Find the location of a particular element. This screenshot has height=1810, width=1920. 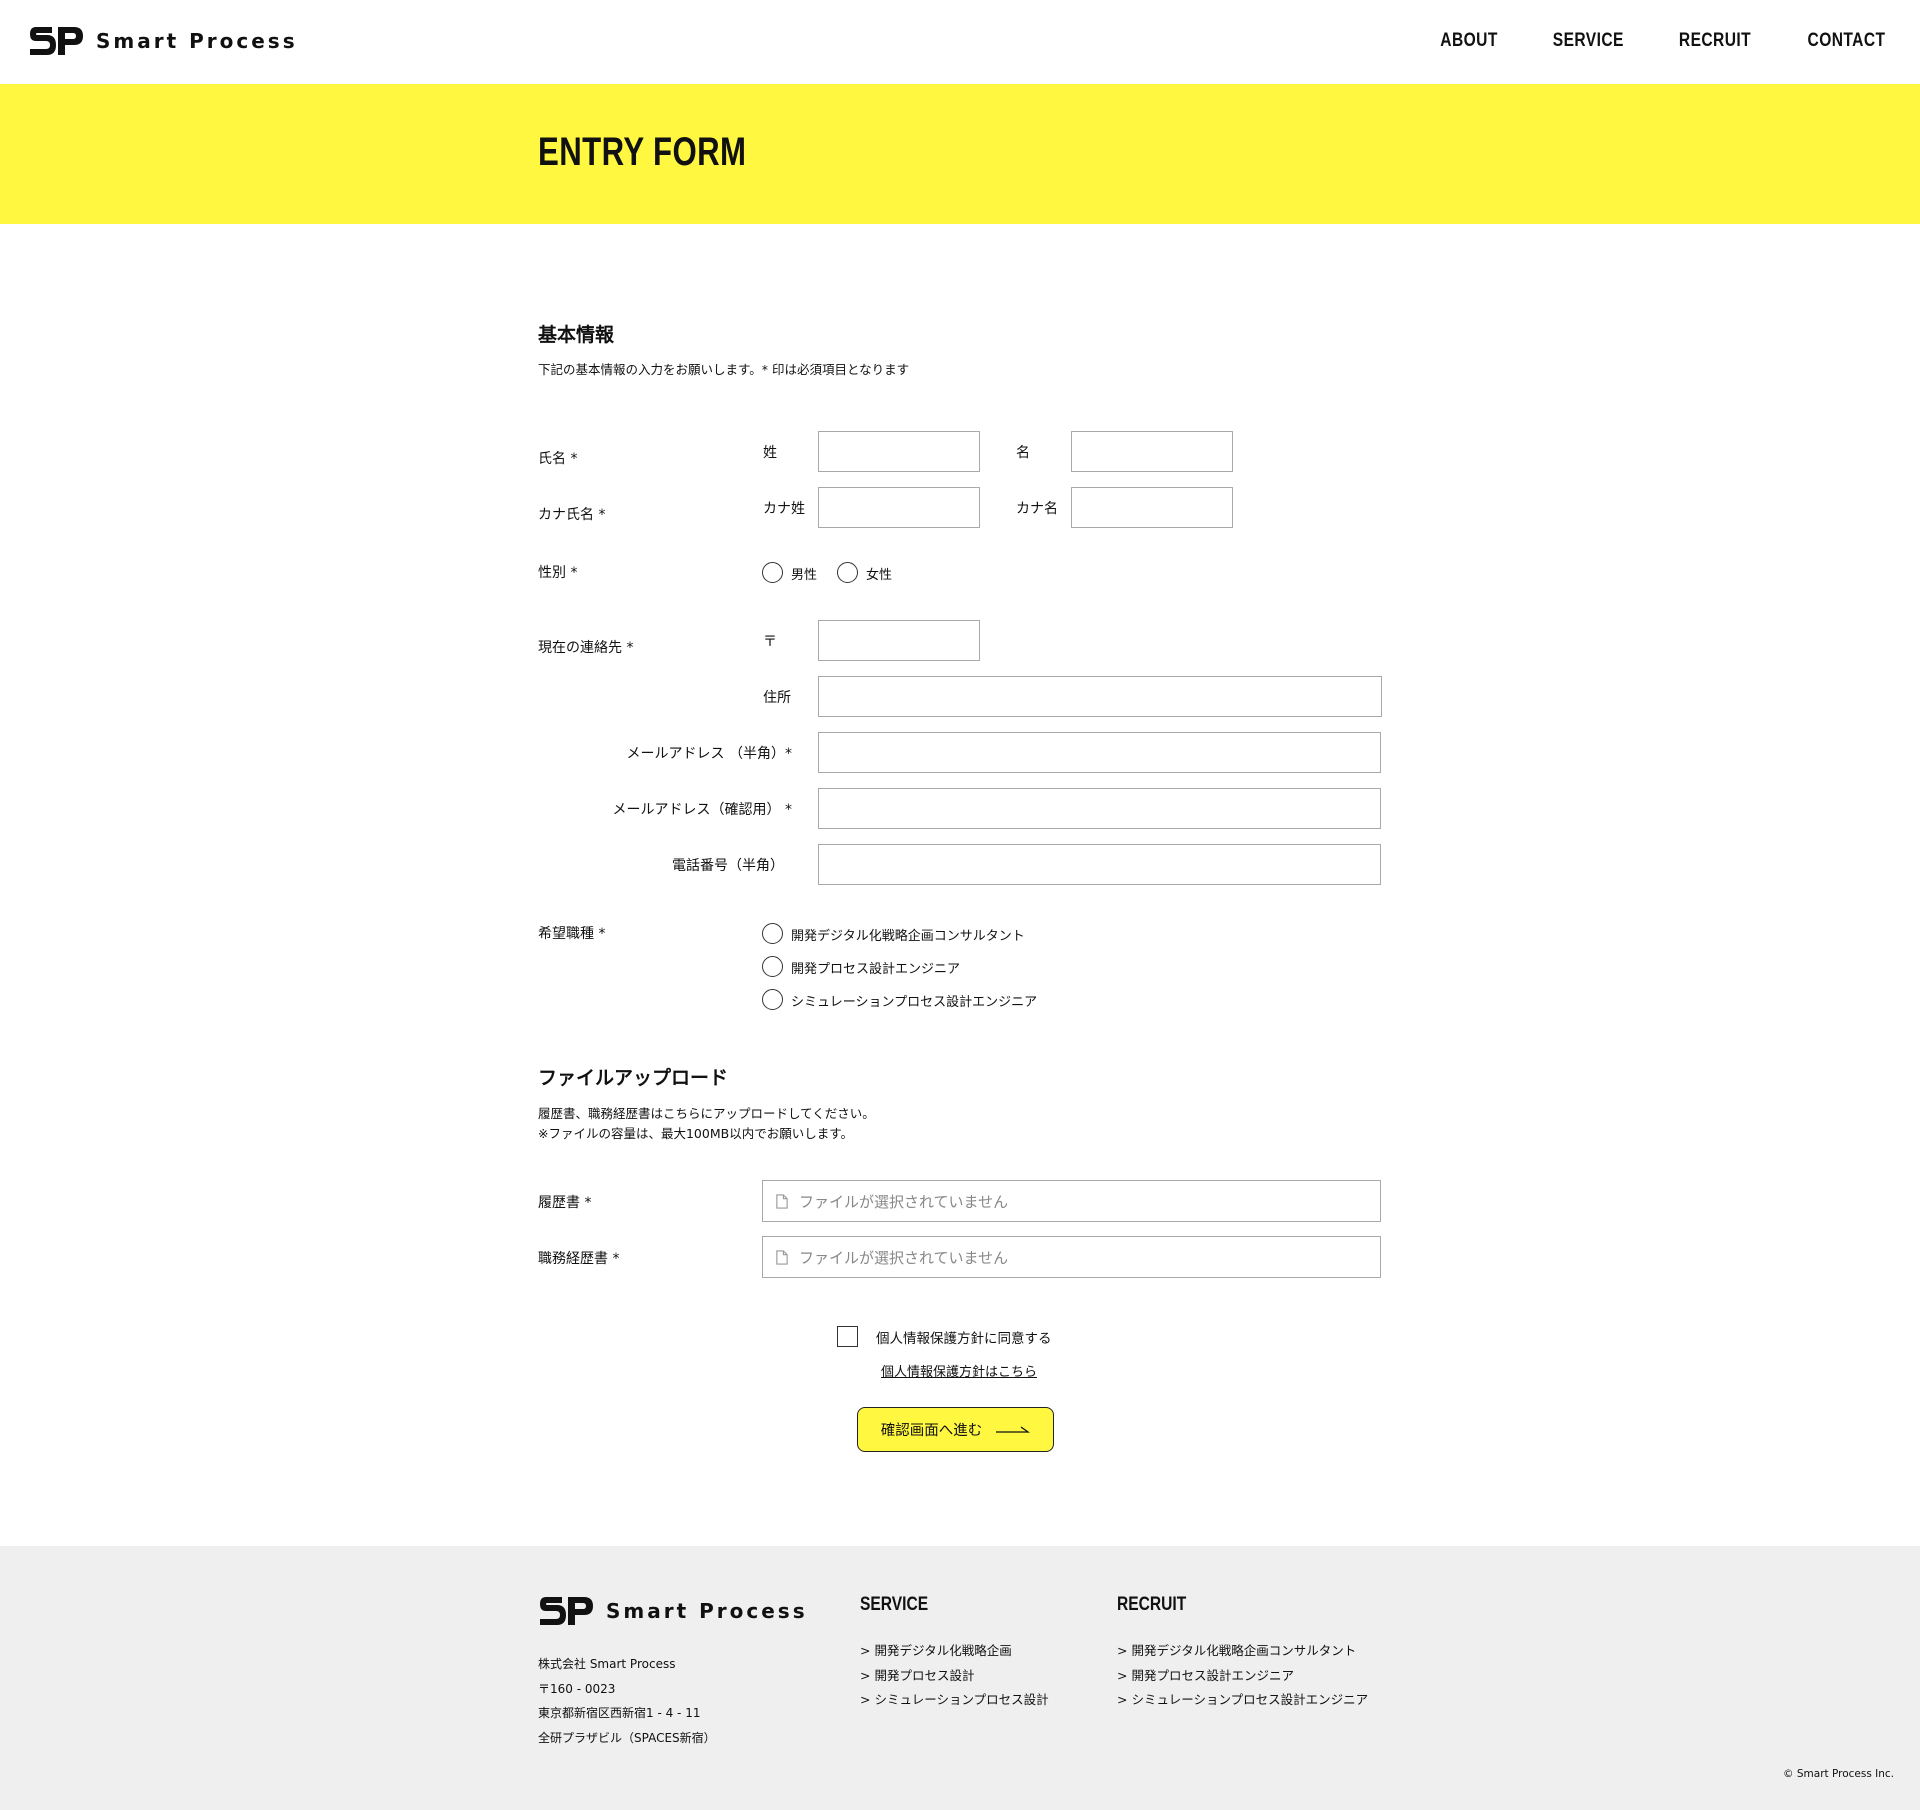

confirm-button: 確認画面へ進む is located at coordinates (955, 1429).